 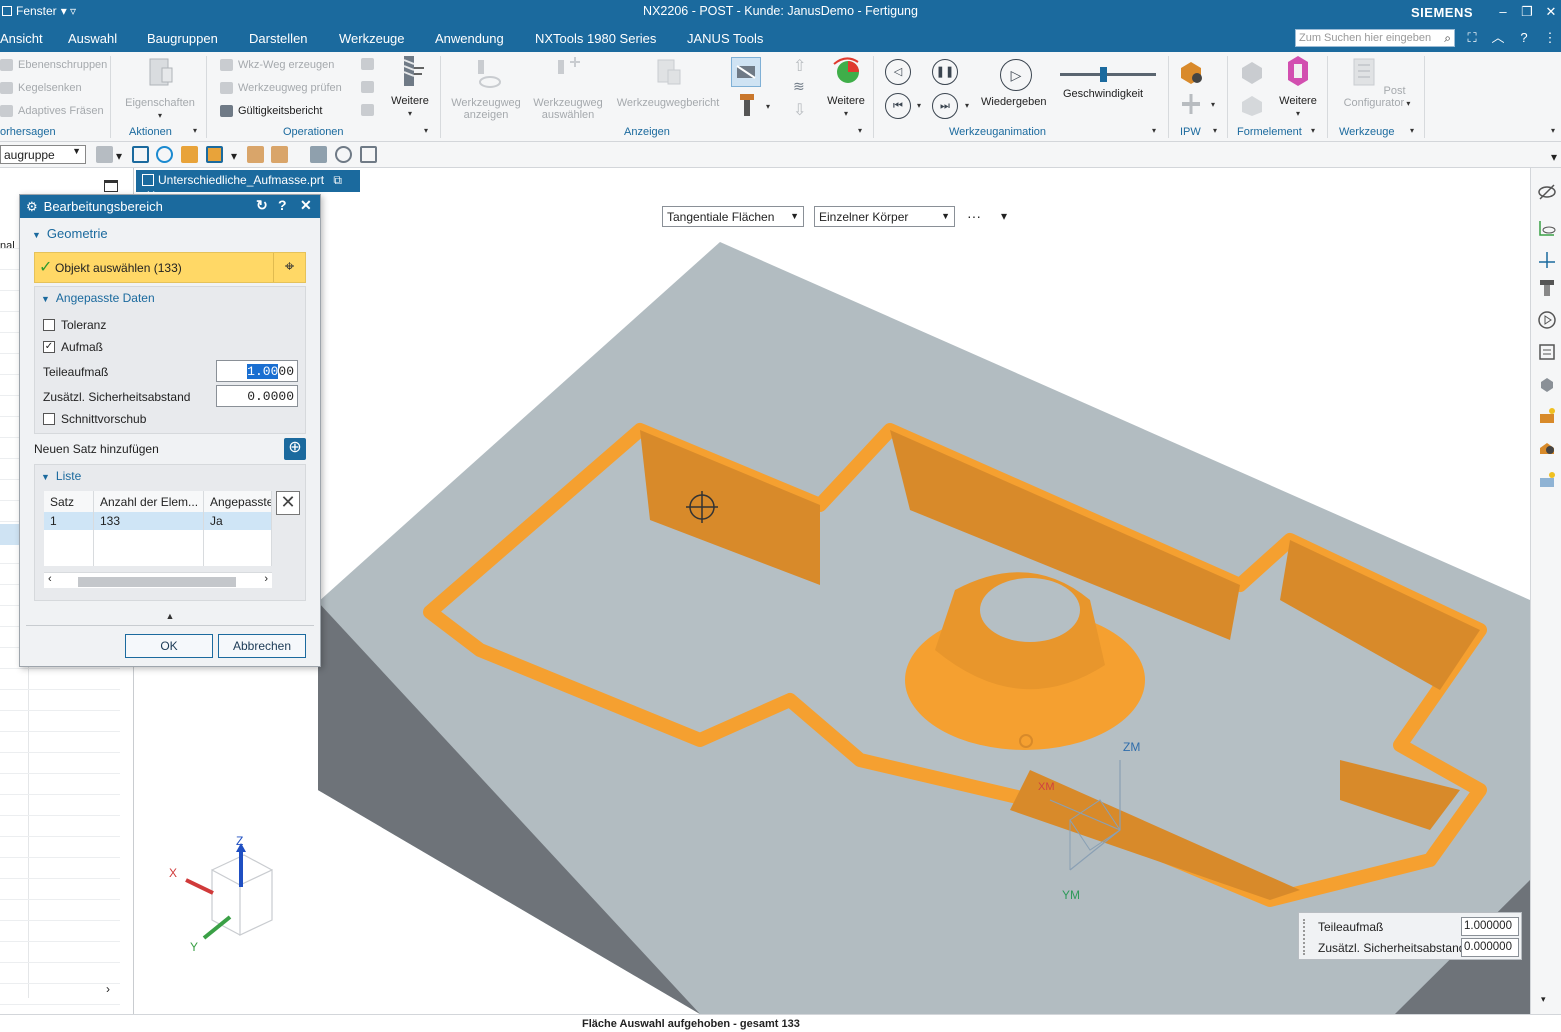 I want to click on drag-handle-icon, so click(x=1306, y=937).